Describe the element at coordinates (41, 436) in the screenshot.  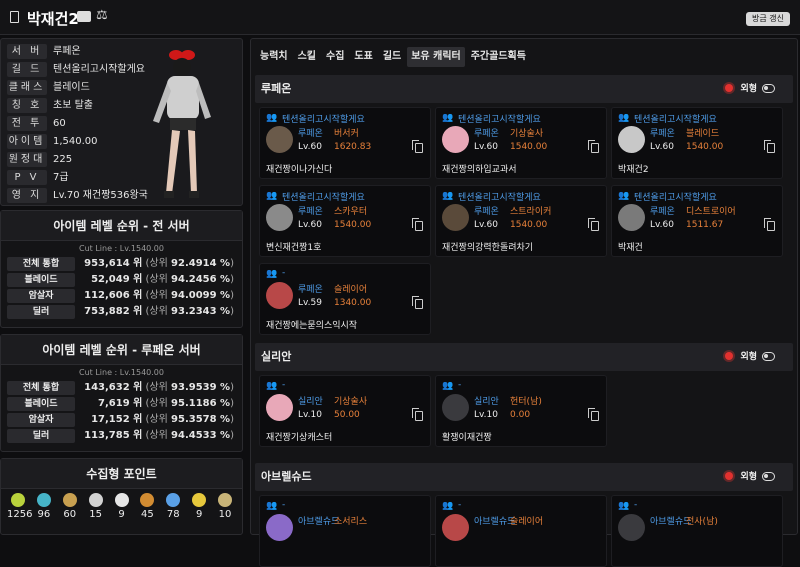
I see `rank-category: 딜러` at that location.